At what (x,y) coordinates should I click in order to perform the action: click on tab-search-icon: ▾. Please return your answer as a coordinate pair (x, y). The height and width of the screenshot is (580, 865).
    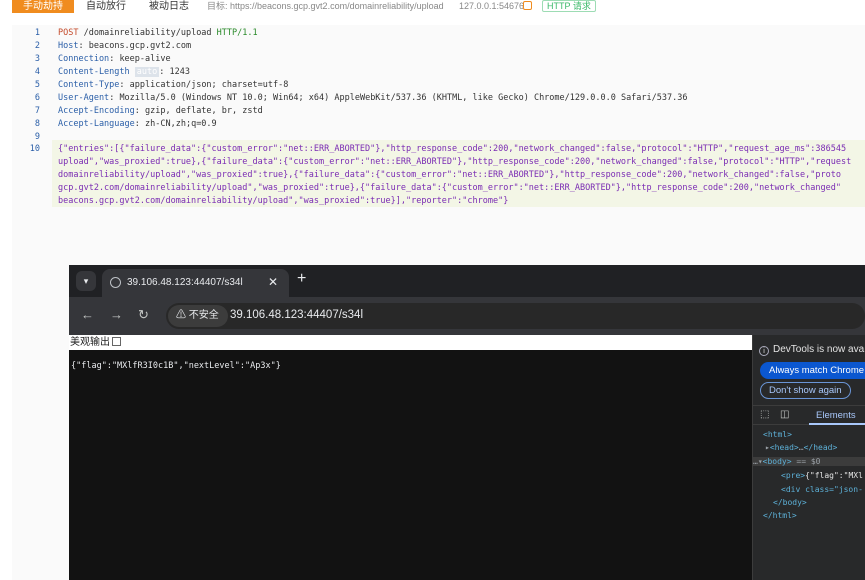
    Looking at the image, I should click on (86, 281).